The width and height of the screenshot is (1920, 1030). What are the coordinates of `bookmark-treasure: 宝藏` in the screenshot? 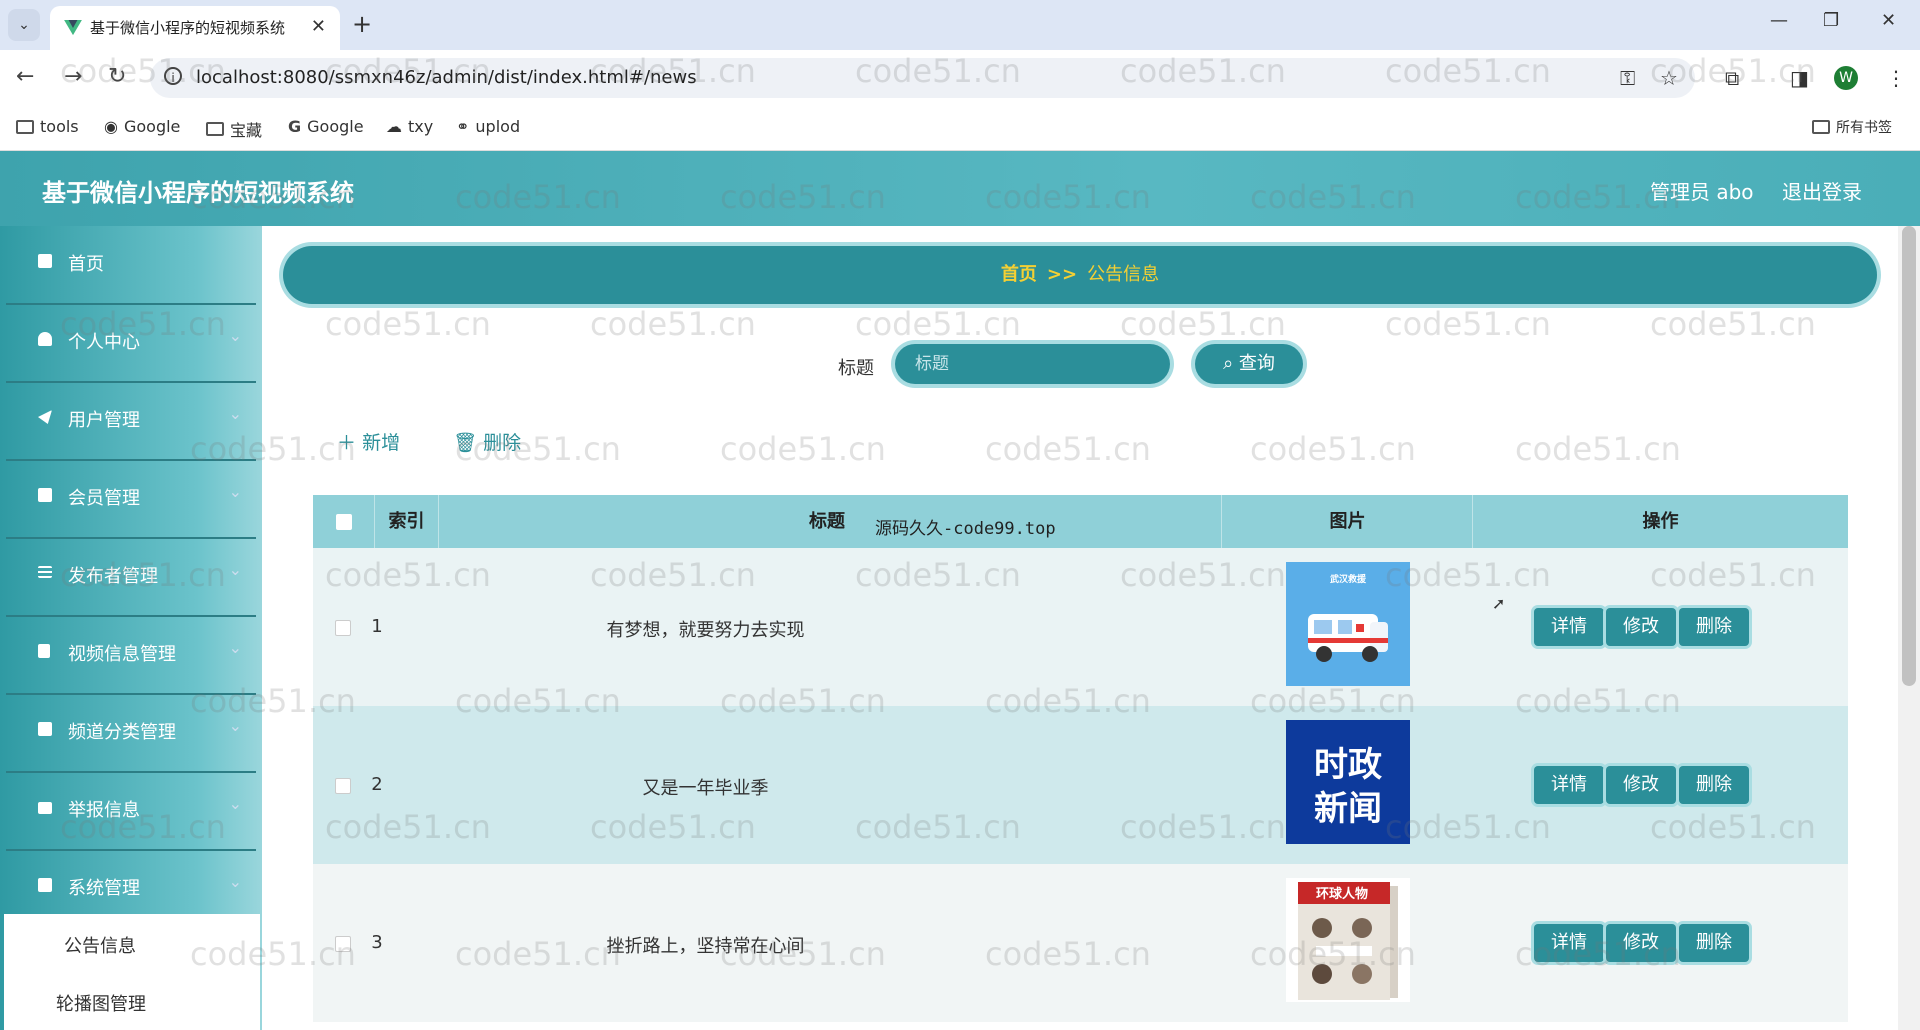 It's located at (234, 129).